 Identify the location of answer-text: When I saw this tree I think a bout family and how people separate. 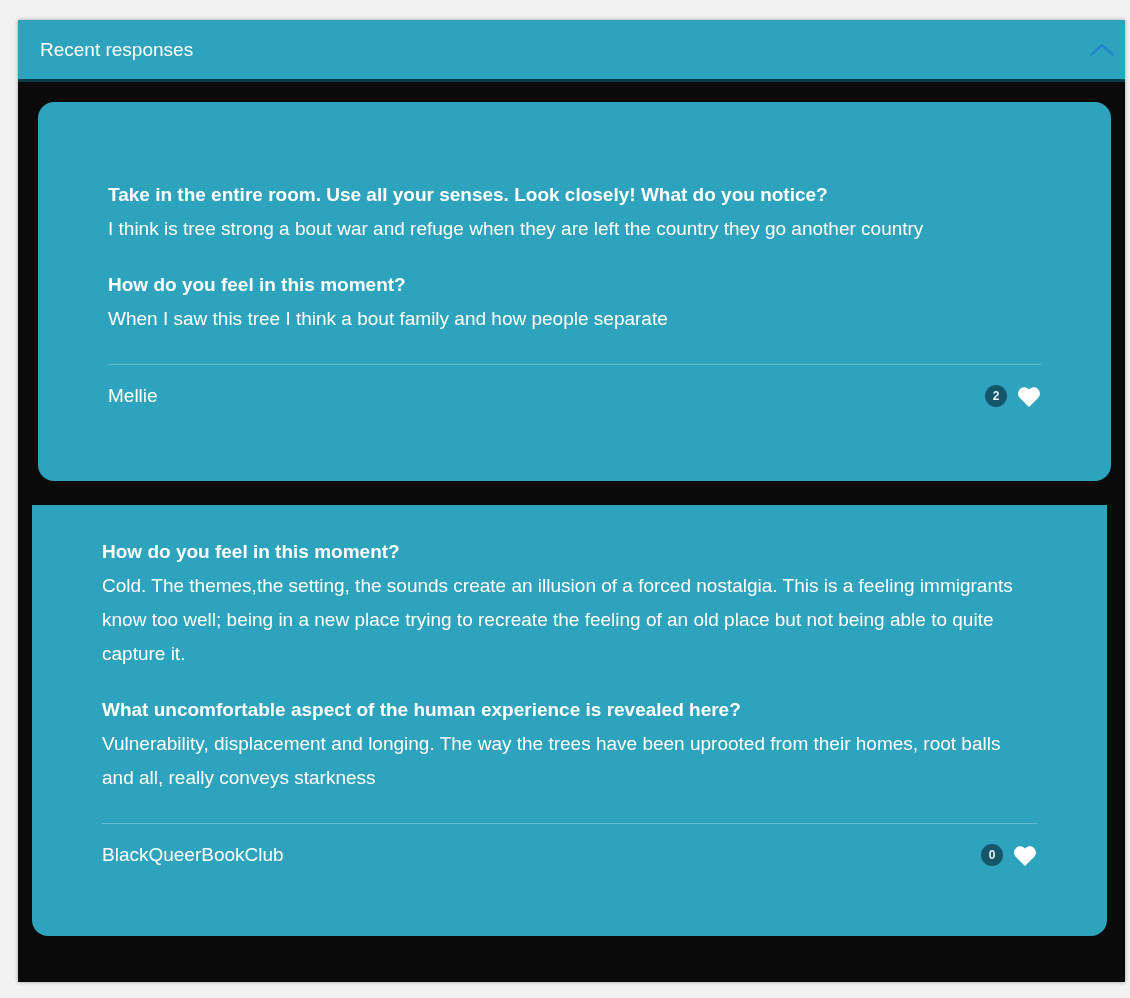
(388, 319).